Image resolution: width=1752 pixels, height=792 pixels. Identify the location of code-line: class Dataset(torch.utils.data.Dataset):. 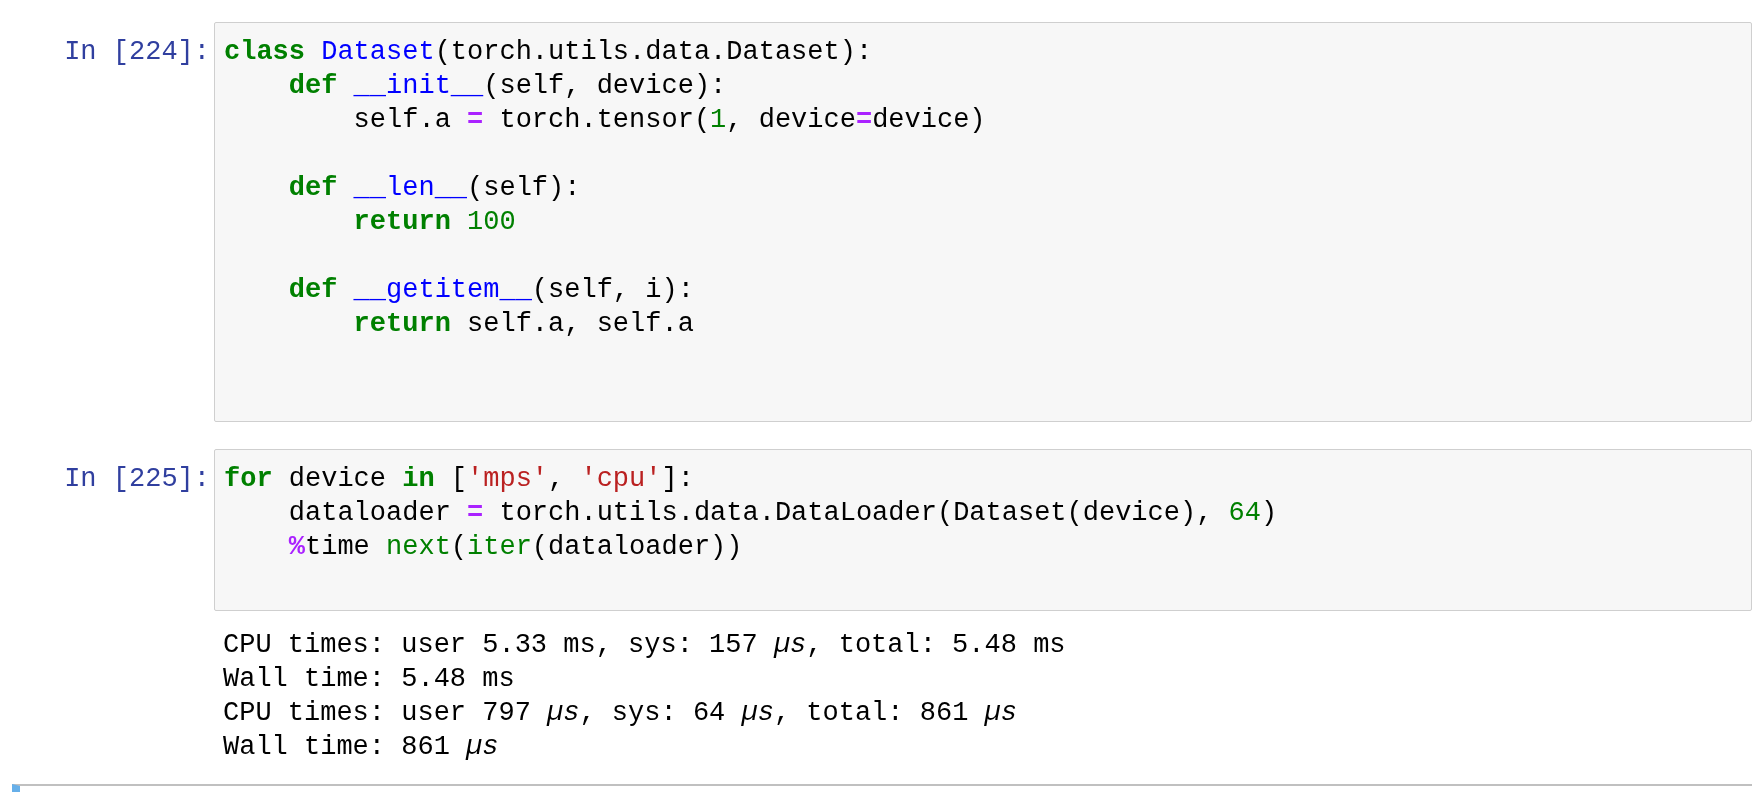
(548, 52).